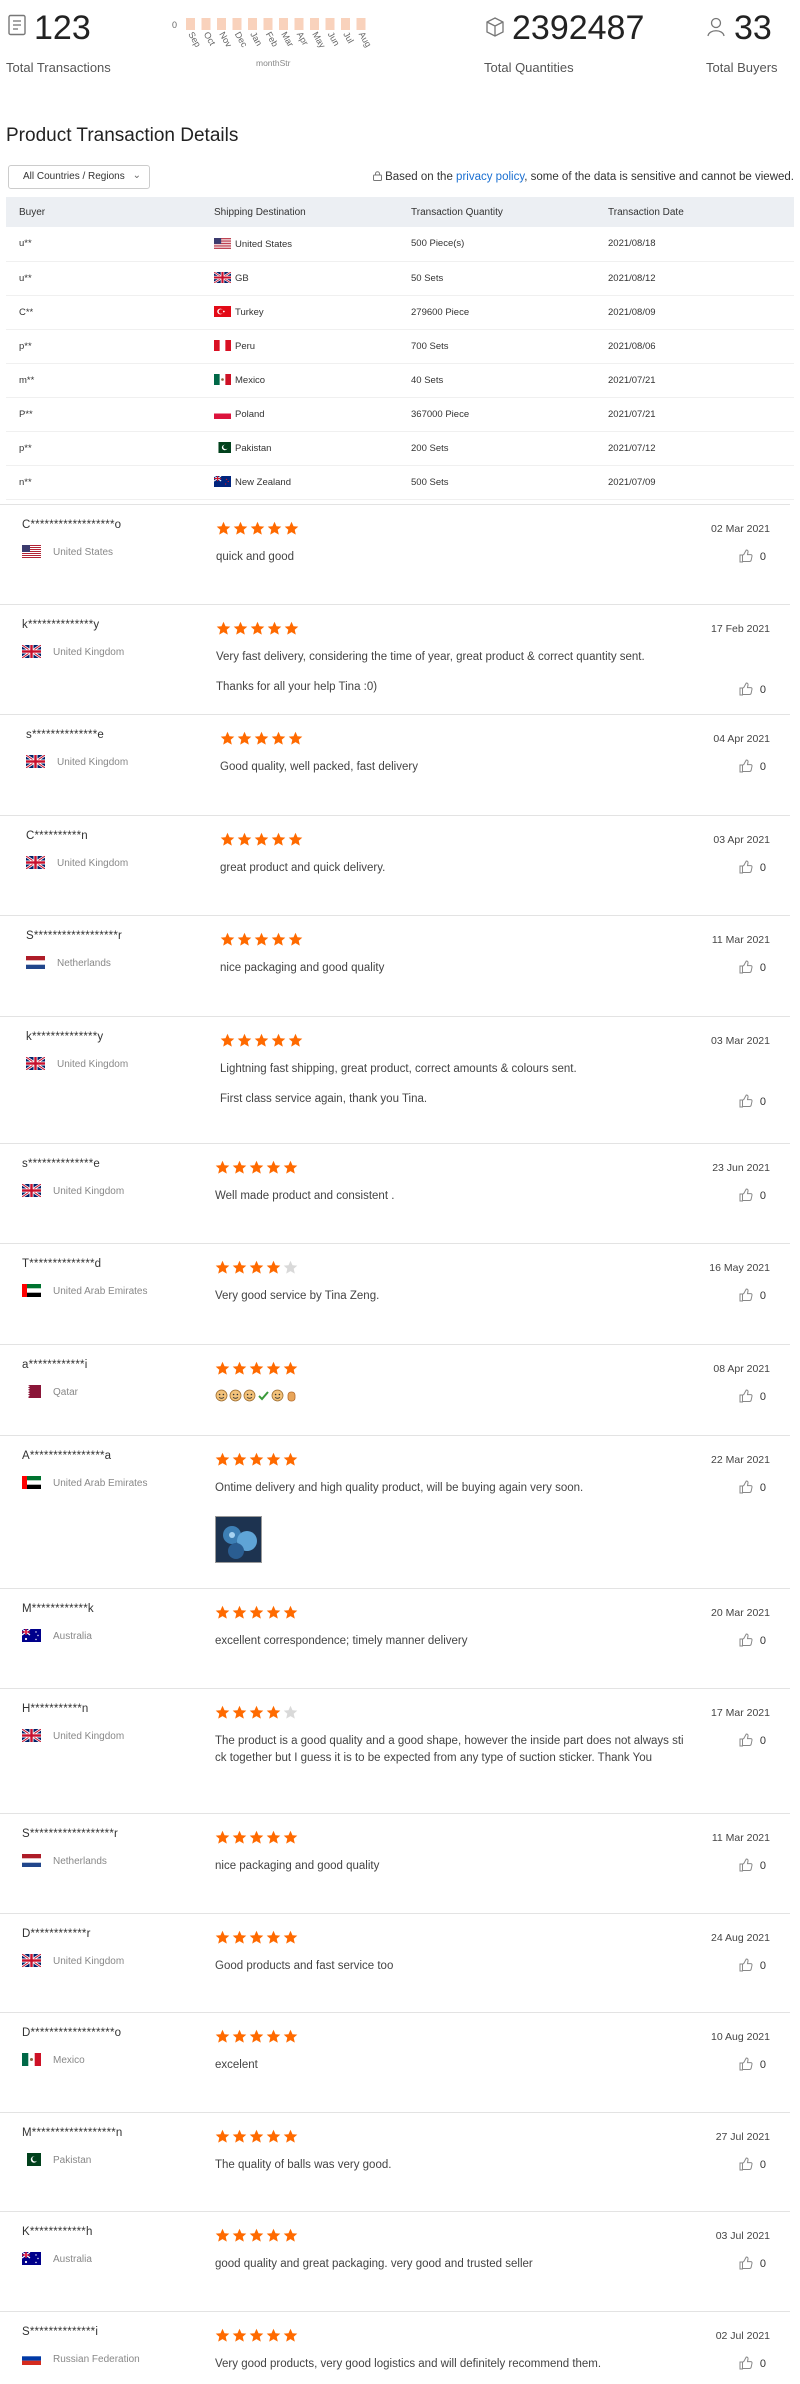  Describe the element at coordinates (250, 414) in the screenshot. I see `destination-name: Poland` at that location.